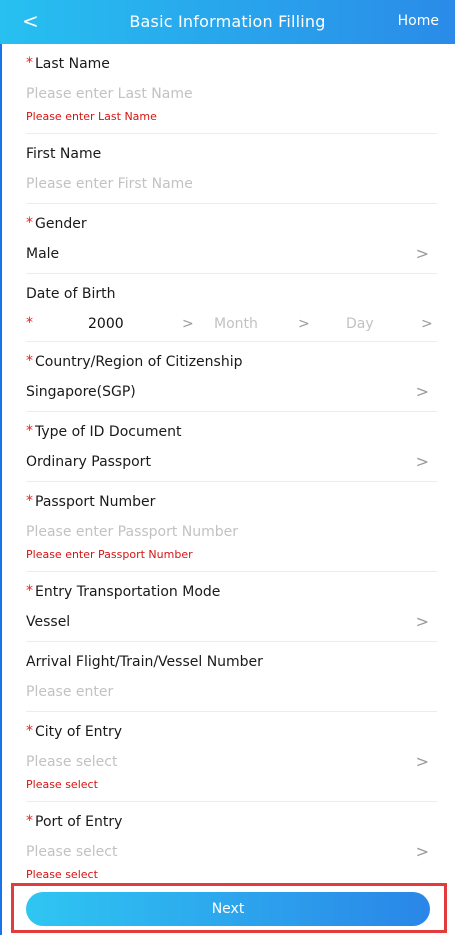 This screenshot has height=935, width=455. What do you see at coordinates (231, 184) in the screenshot?
I see `first-name-input: Please enter First Name` at bounding box center [231, 184].